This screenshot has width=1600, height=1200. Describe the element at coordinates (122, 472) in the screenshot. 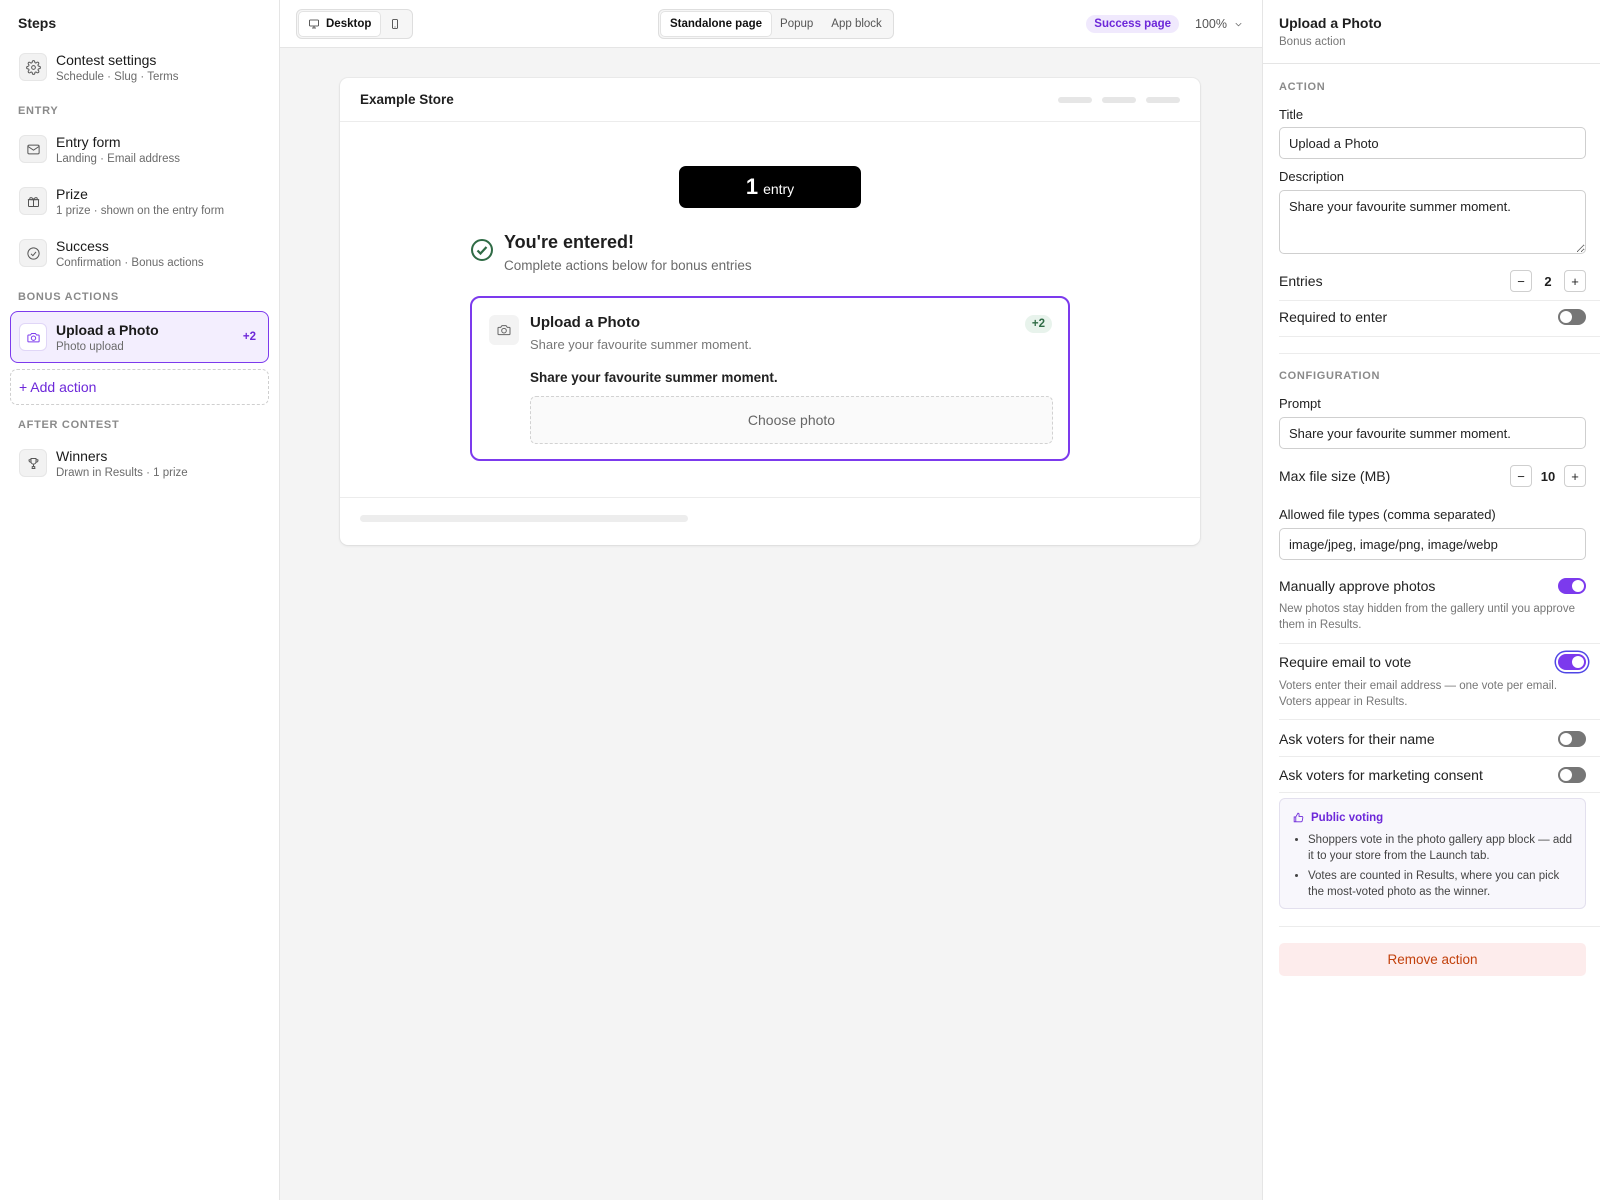

I see `step-sub: Drawn in Results · 1 prize` at that location.